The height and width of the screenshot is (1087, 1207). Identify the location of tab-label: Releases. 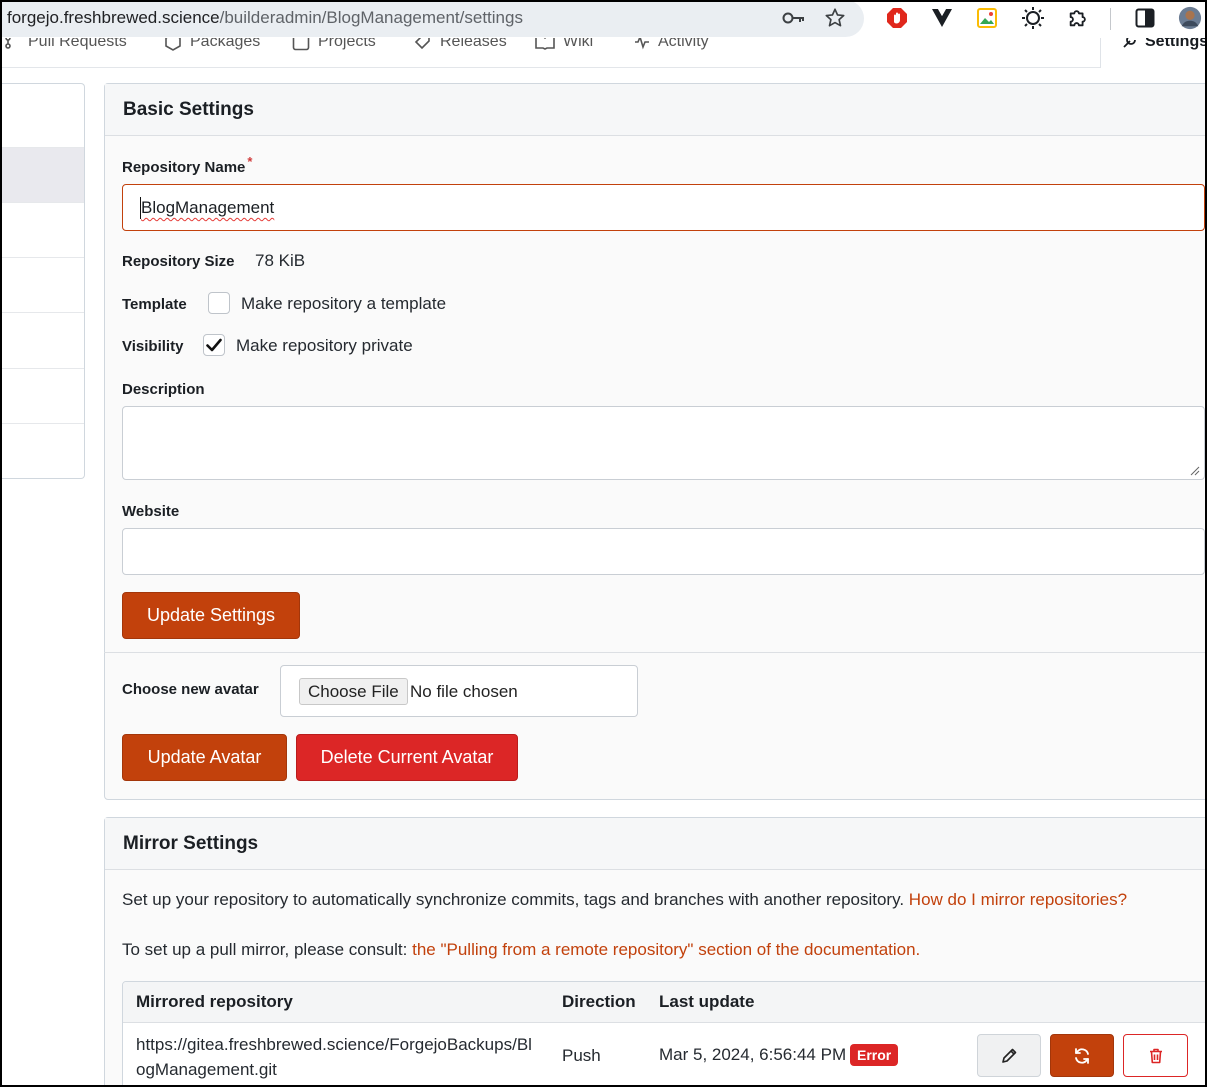
(473, 44).